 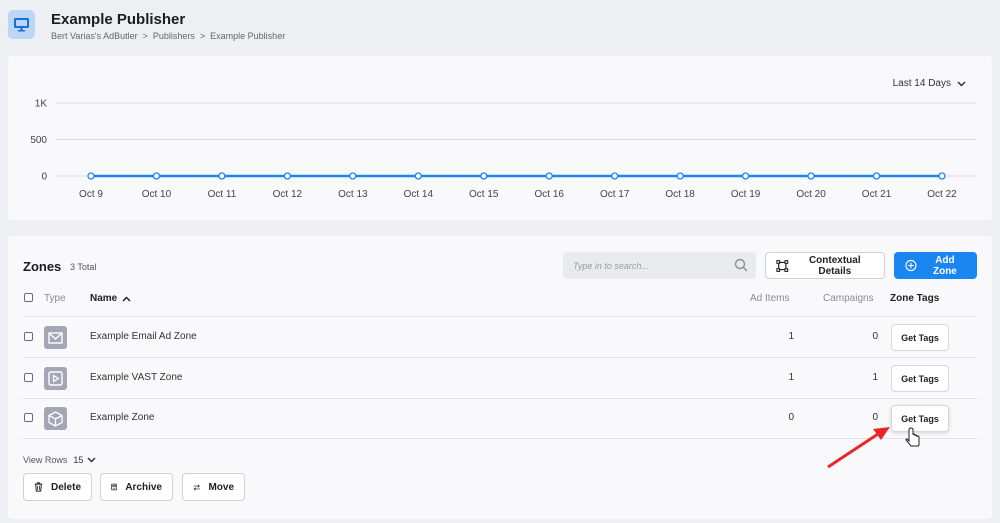 I want to click on x-tick-label: Oct 22, so click(x=942, y=194).